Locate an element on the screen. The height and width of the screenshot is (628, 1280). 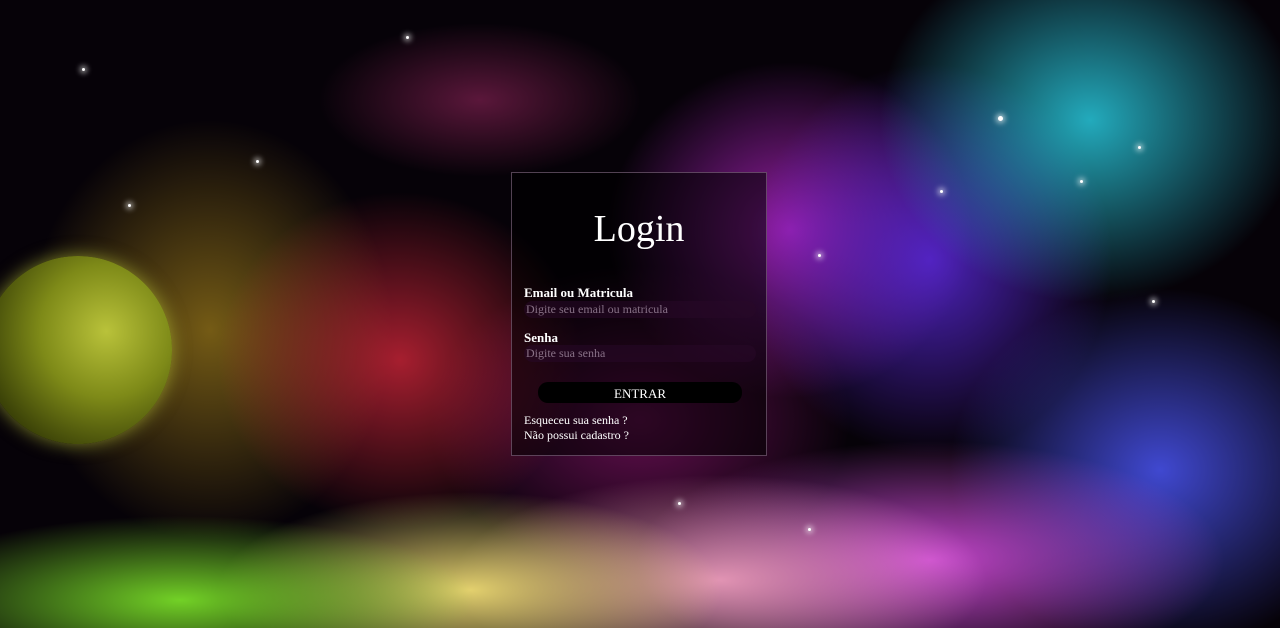
planet-image is located at coordinates (86, 350).